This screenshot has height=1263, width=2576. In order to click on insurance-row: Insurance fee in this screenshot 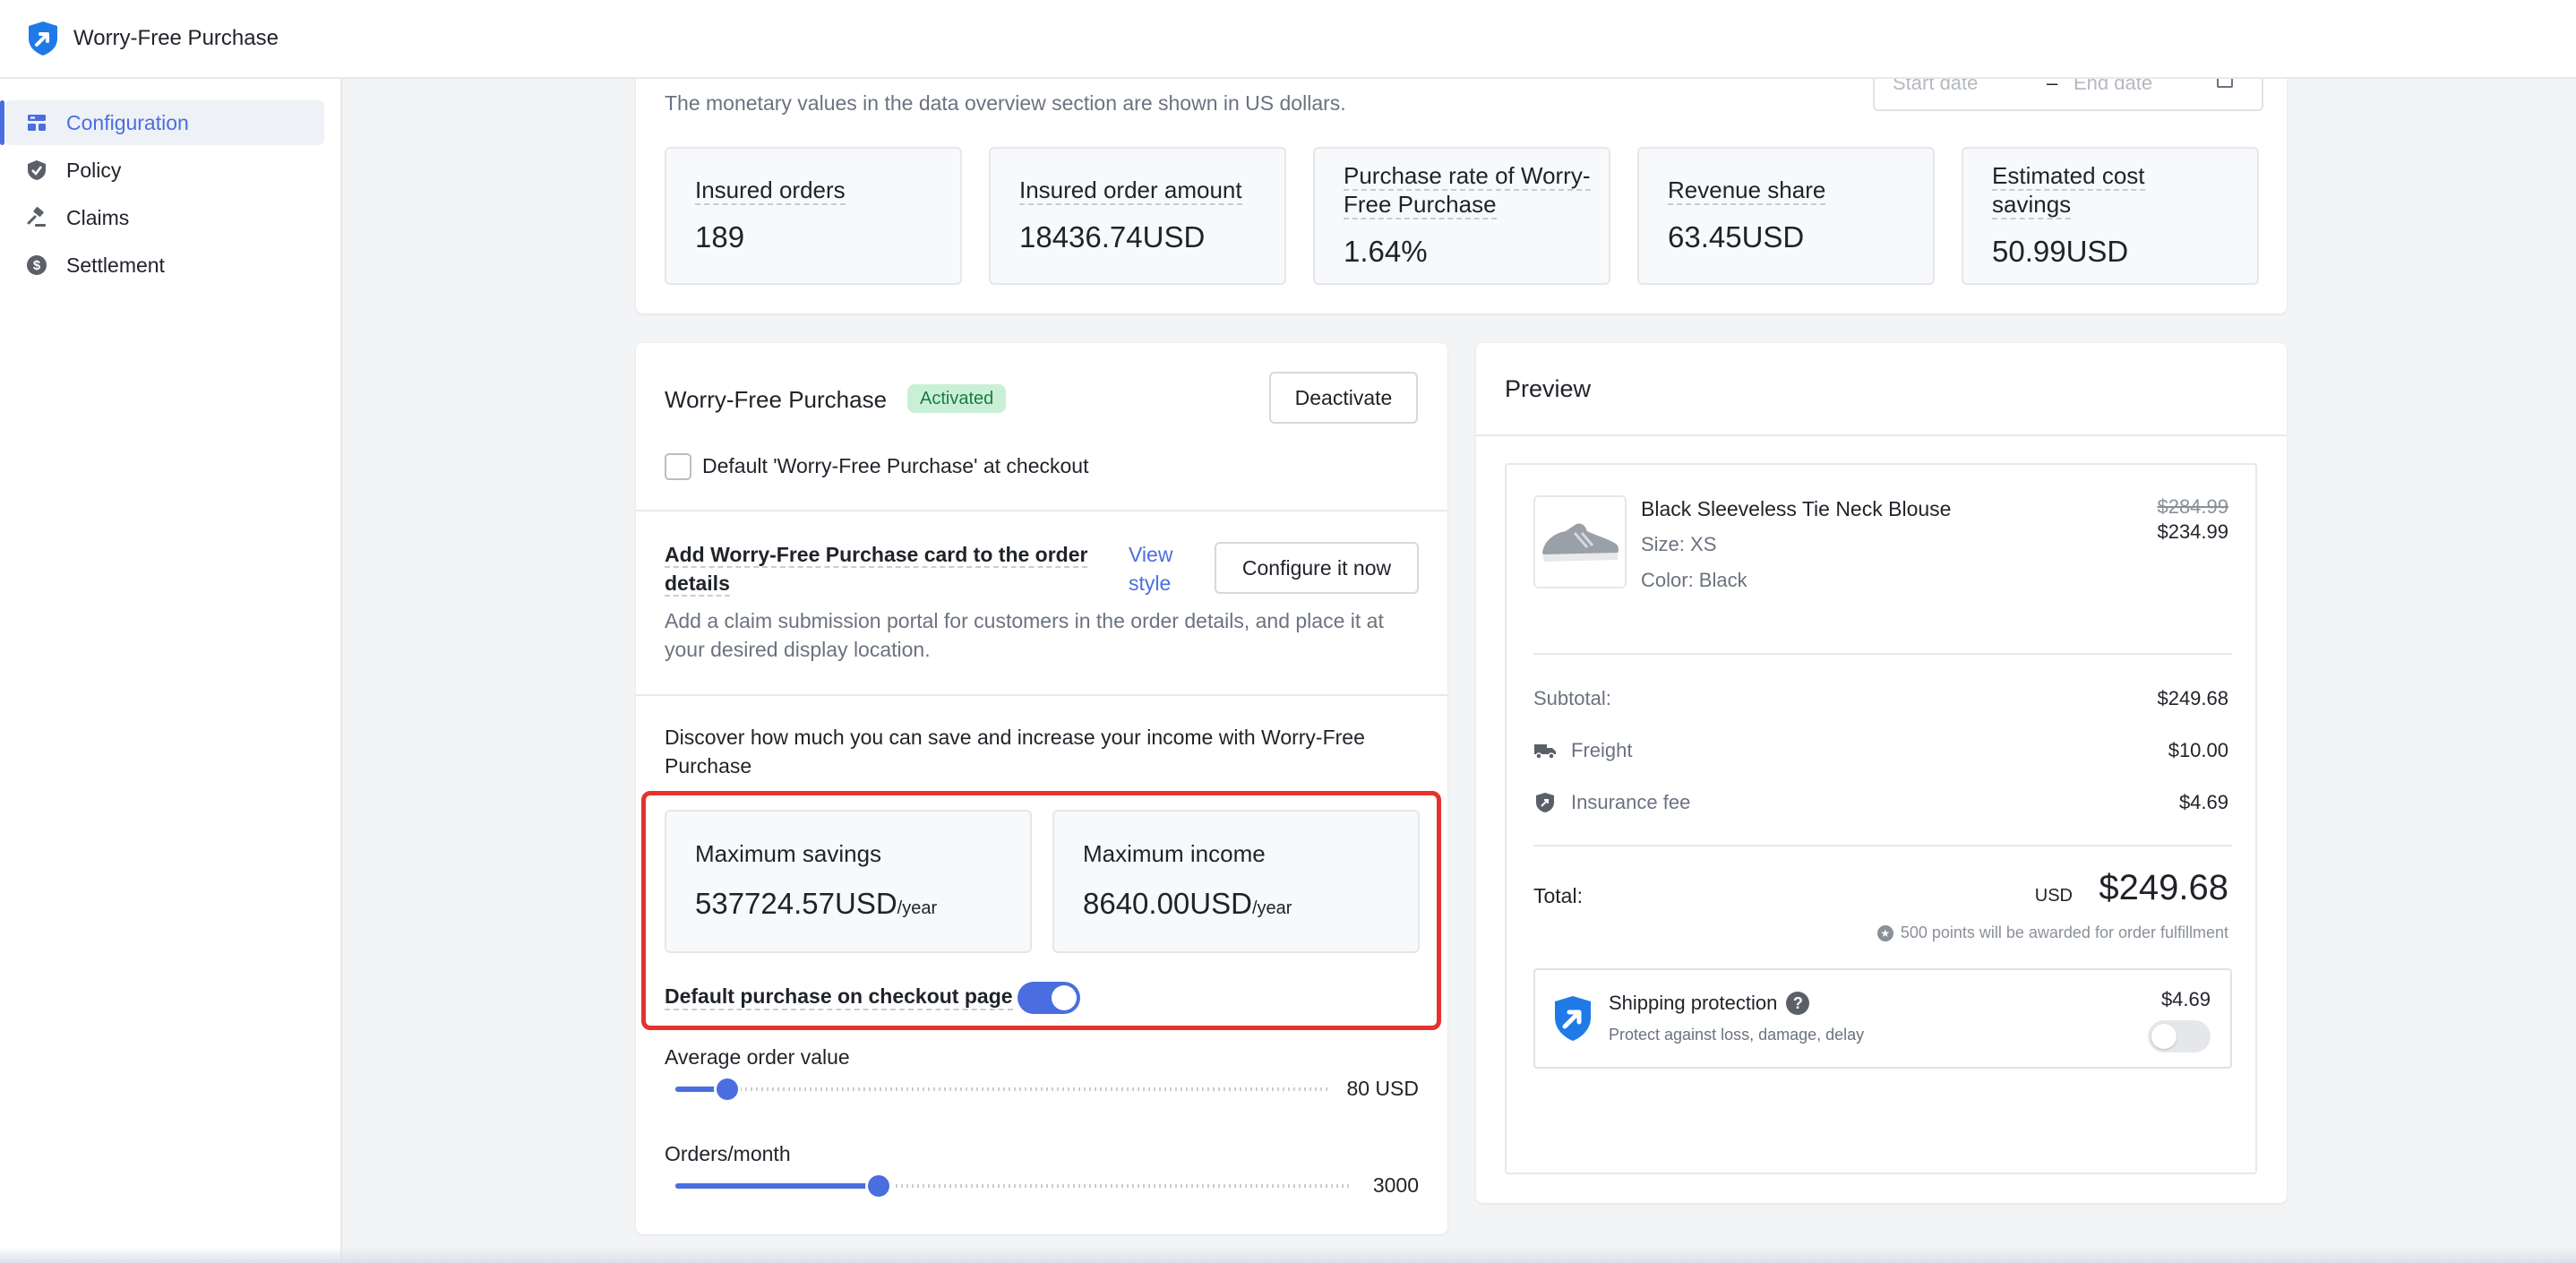, I will do `click(1611, 802)`.